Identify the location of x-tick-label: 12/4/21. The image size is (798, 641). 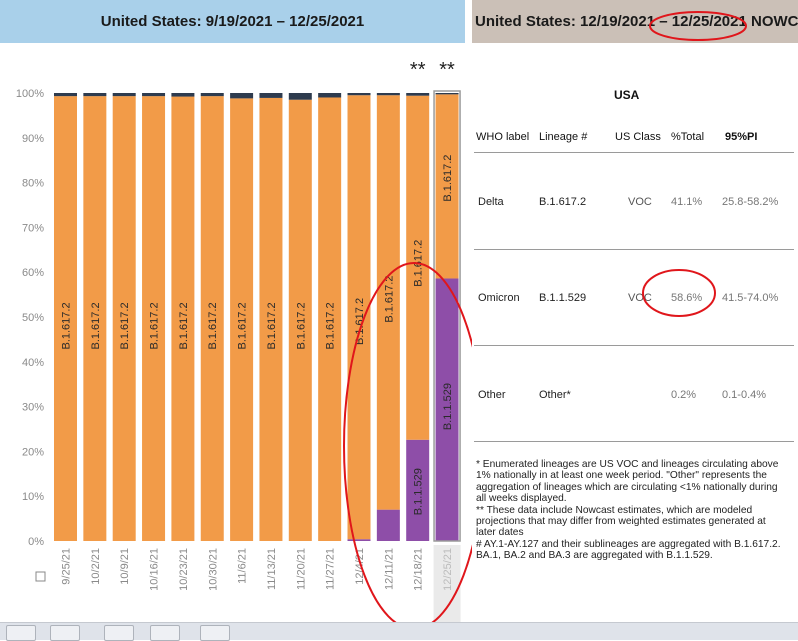
(360, 566).